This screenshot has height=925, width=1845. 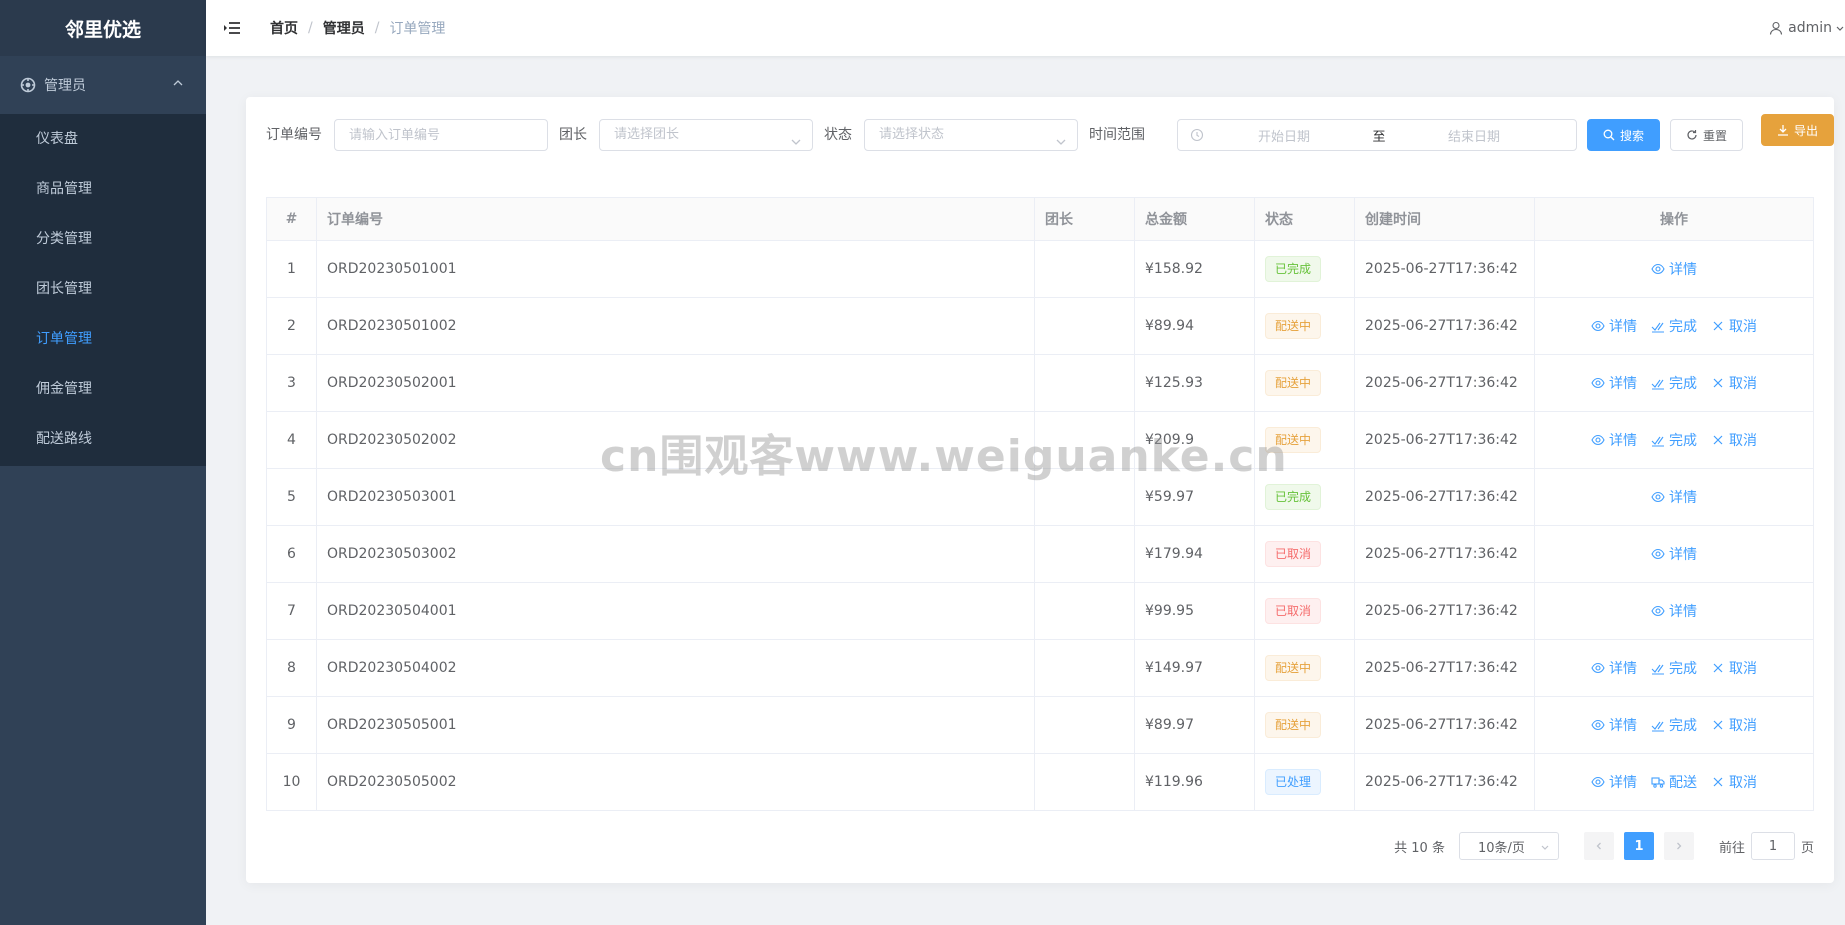 I want to click on start-date-input: 开始日期, so click(x=1284, y=135).